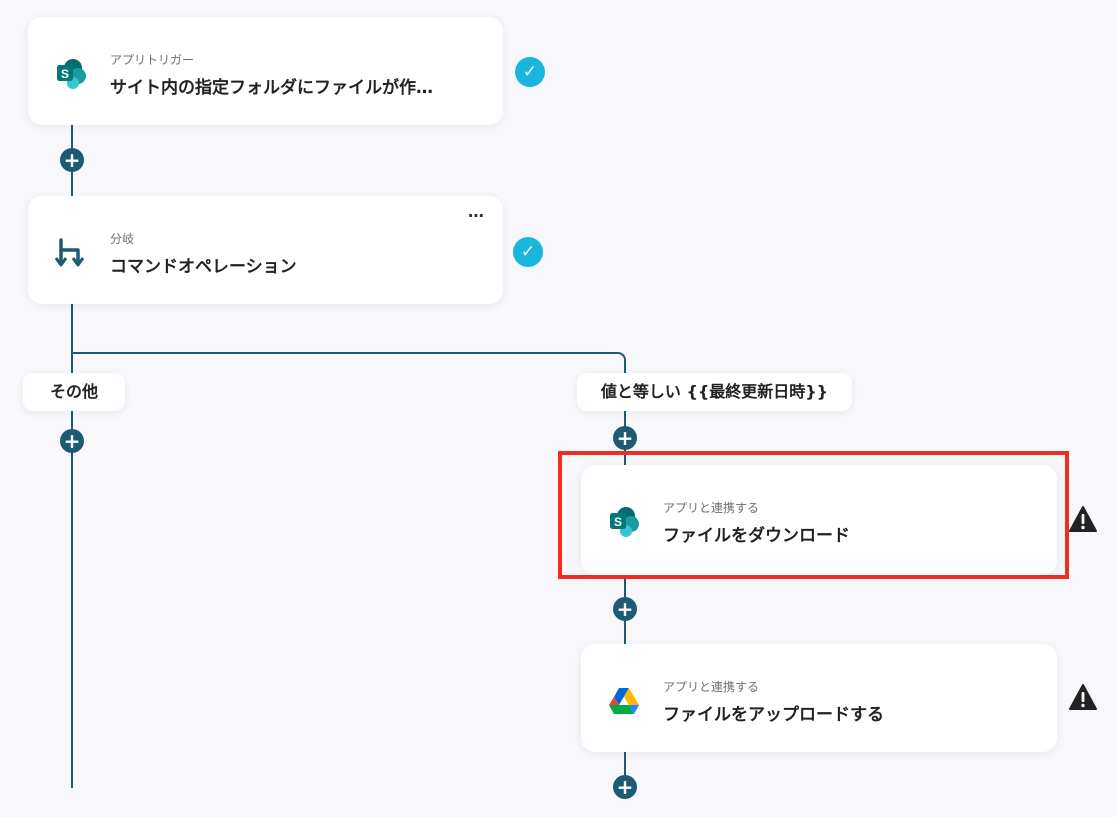 The width and height of the screenshot is (1117, 817). I want to click on branch-label-other: その他, so click(74, 392).